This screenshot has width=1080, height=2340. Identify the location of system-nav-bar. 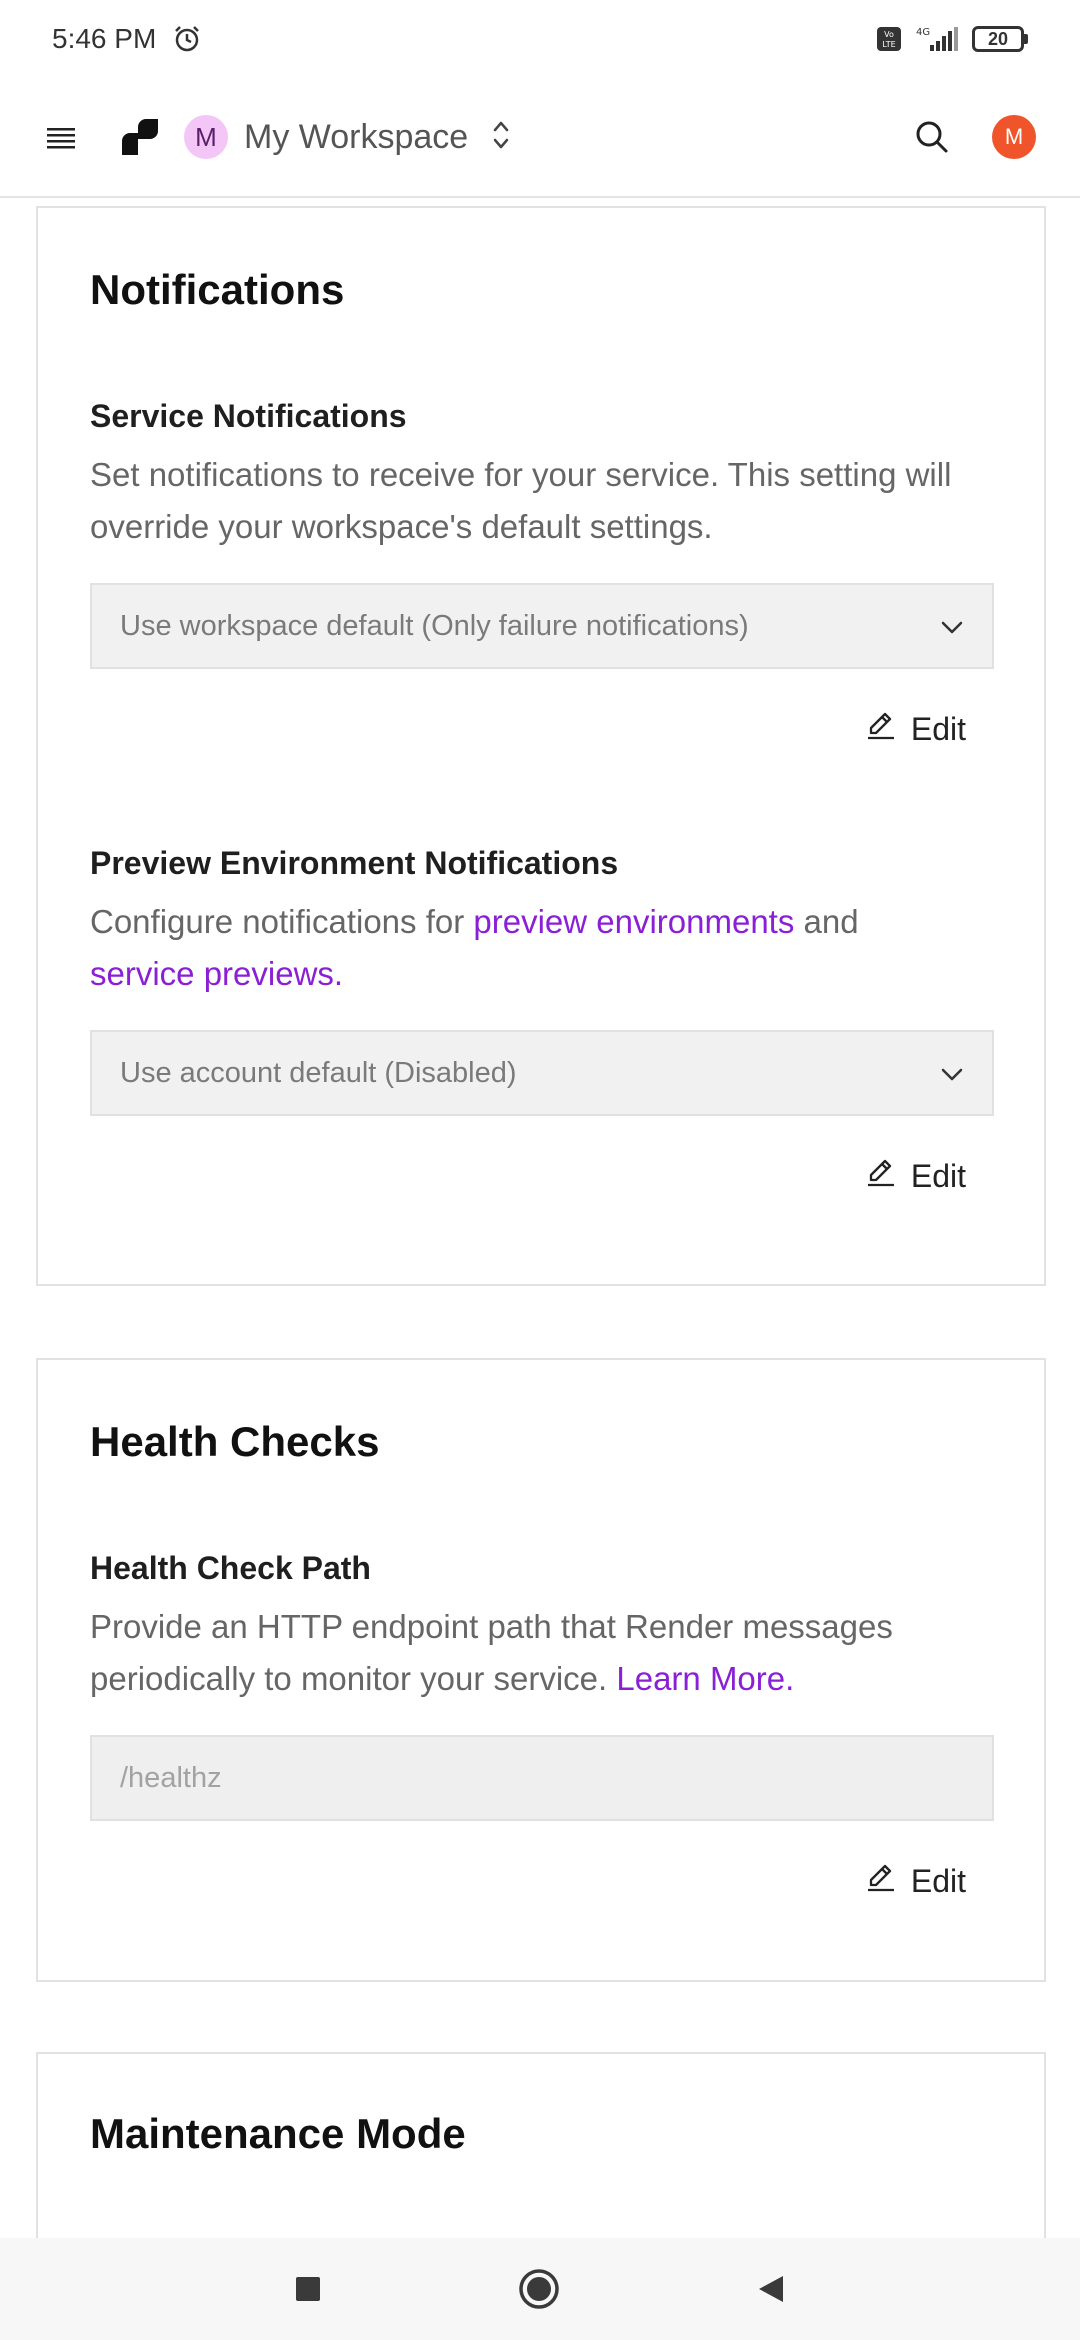
(540, 2289).